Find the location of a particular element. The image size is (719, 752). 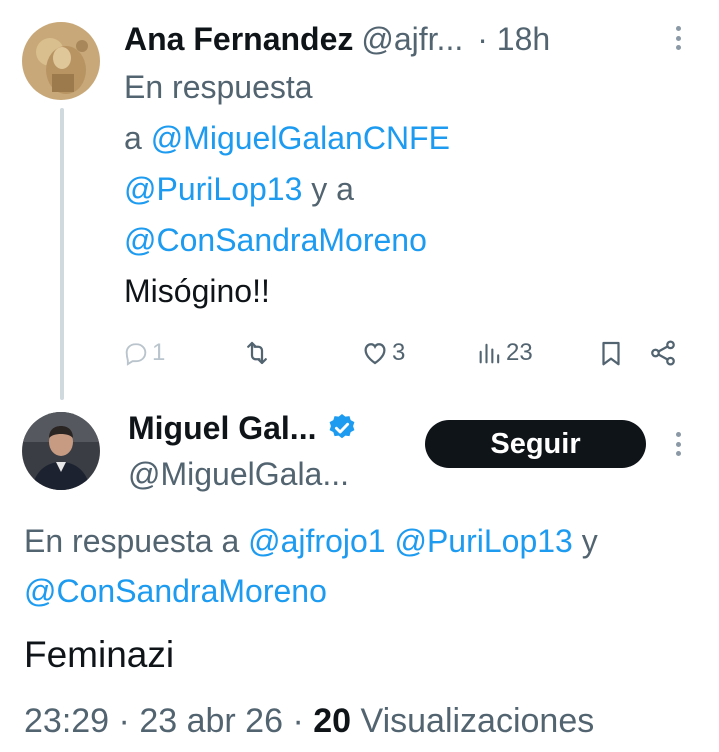

tweet-date: 23 abr 26 is located at coordinates (211, 721).